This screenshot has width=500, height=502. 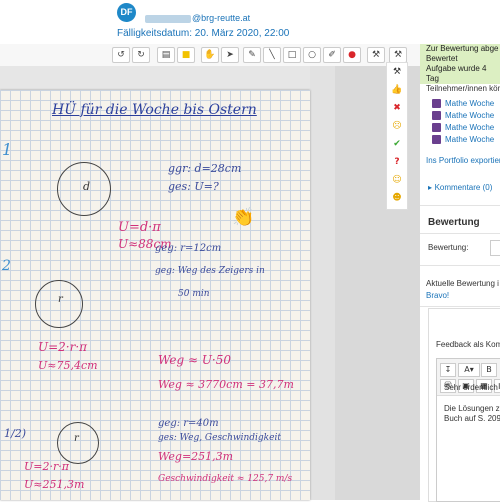 What do you see at coordinates (6, 266) in the screenshot?
I see `section-number: 2` at bounding box center [6, 266].